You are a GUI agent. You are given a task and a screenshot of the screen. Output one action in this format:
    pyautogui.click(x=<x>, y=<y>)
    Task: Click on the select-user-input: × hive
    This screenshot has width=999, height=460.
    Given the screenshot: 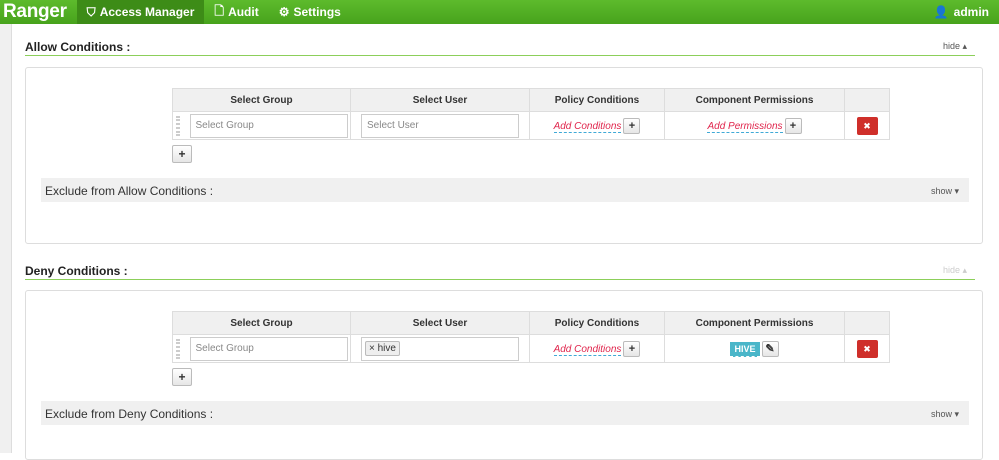 What is the action you would take?
    pyautogui.click(x=440, y=348)
    